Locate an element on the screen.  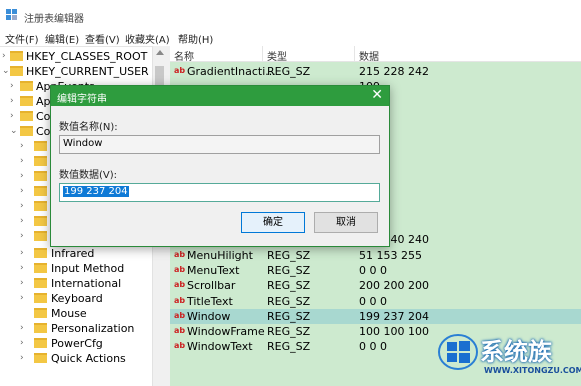
cell-data: 200 200 200 is located at coordinates (394, 286).